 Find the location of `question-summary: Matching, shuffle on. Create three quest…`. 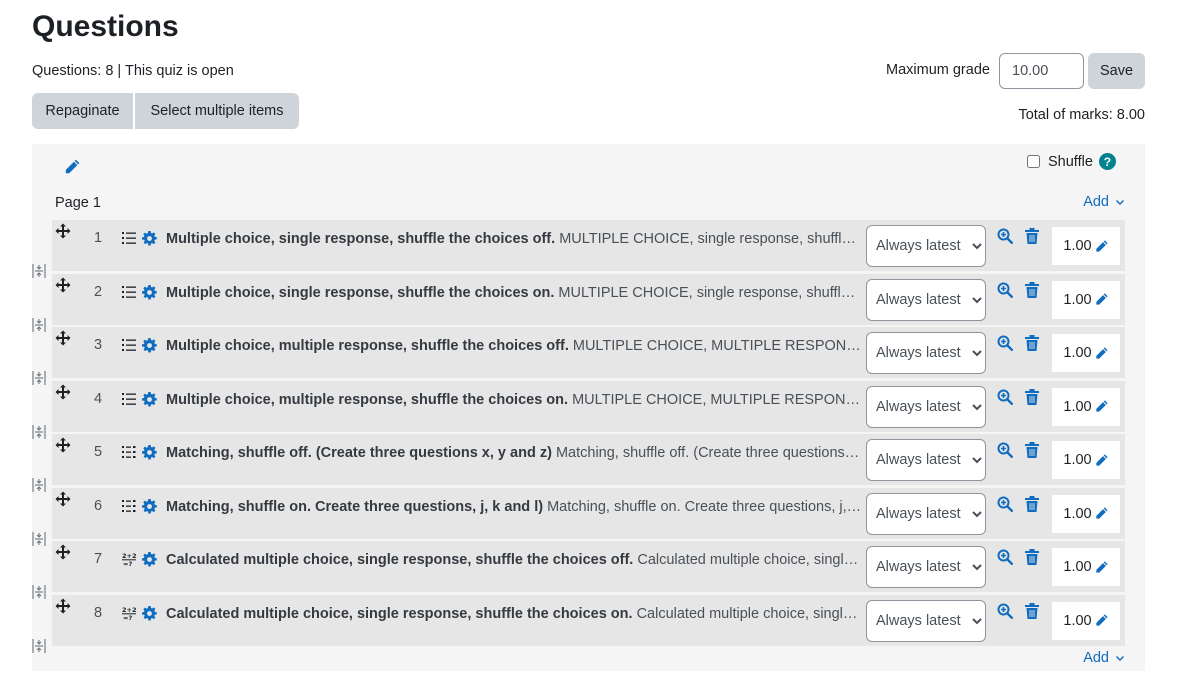

question-summary: Matching, shuffle on. Create three quest… is located at coordinates (704, 506).